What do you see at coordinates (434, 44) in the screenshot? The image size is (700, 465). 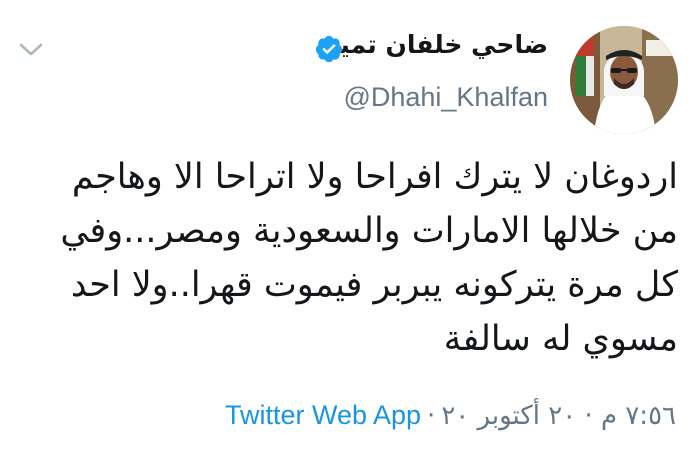 I see `display-name: ضاحي خلفان تميم` at bounding box center [434, 44].